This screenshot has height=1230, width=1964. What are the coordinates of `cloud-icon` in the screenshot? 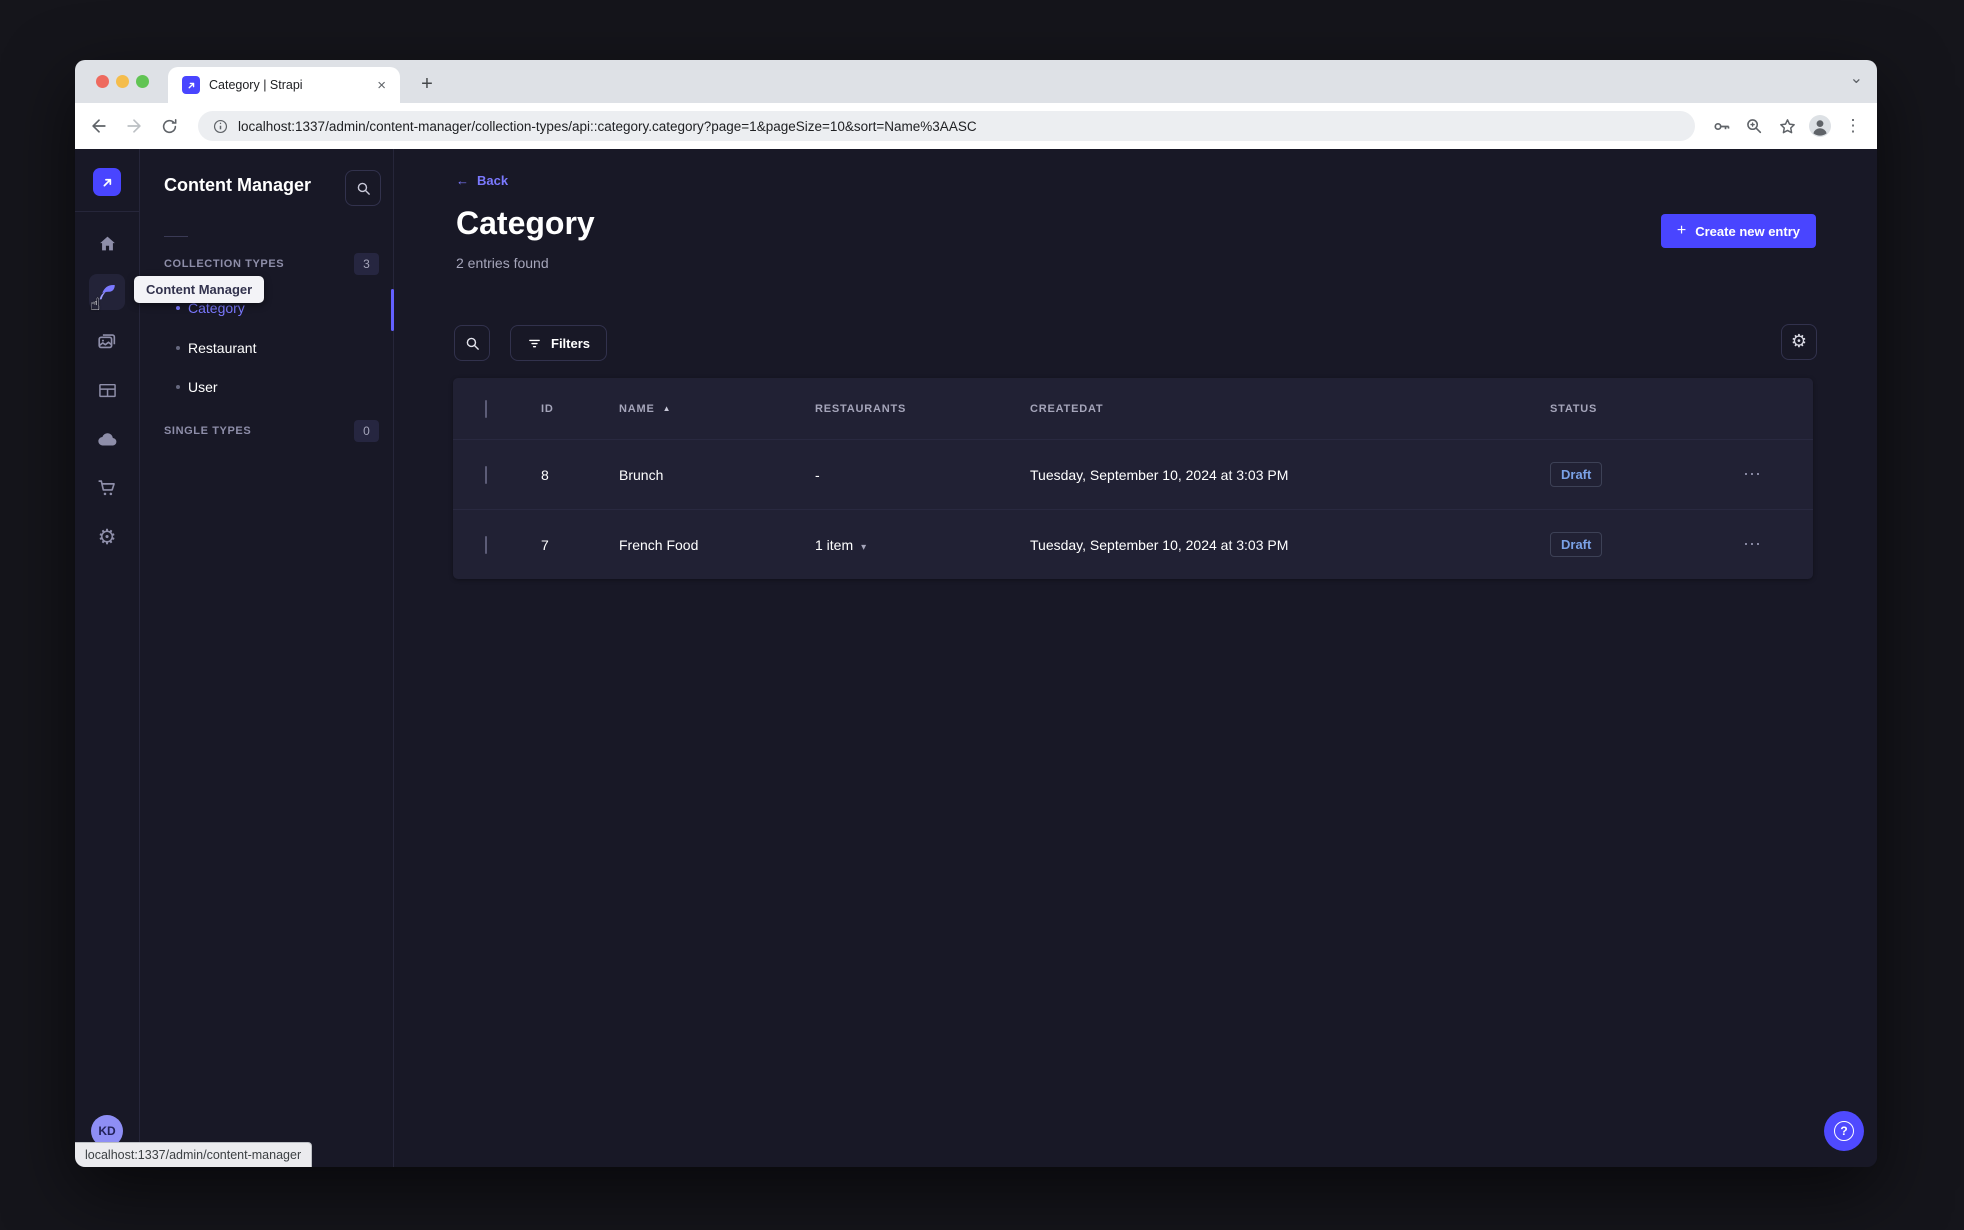 It's located at (107, 439).